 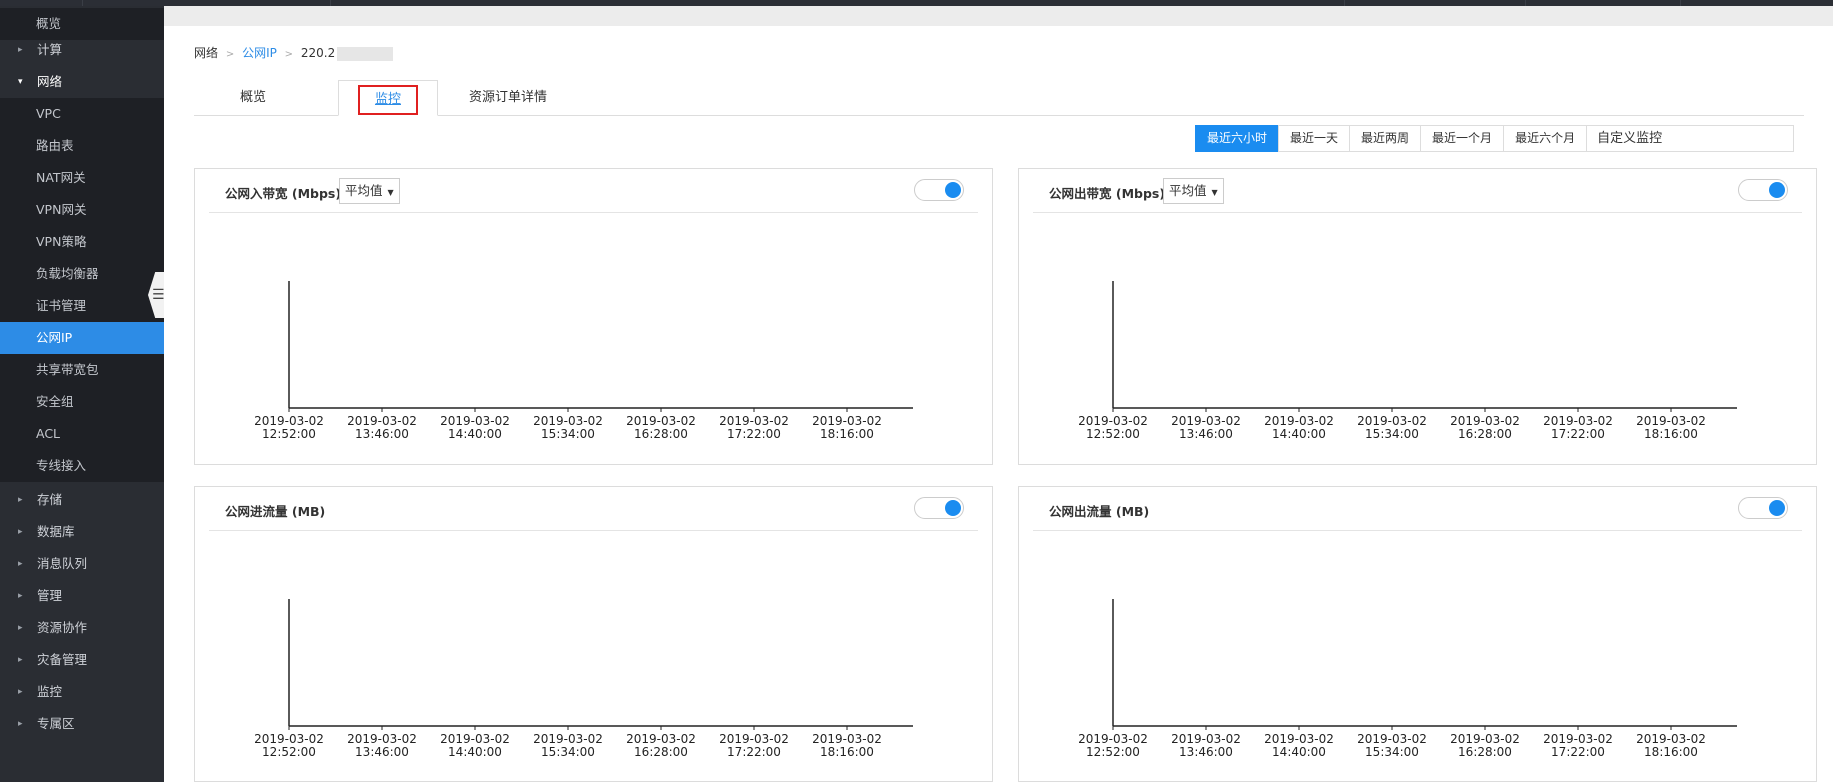 What do you see at coordinates (82, 338) in the screenshot?
I see `sidebar-item-10: 公网IP` at bounding box center [82, 338].